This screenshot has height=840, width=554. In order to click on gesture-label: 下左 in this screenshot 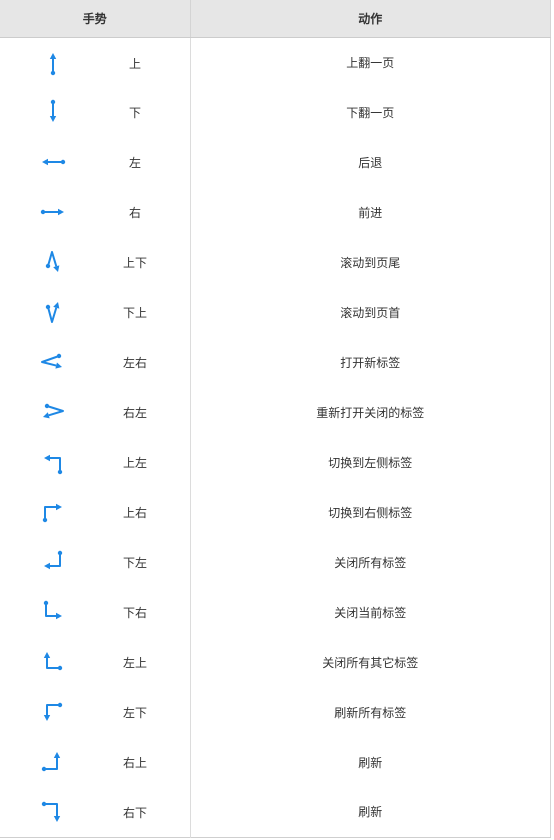, I will do `click(134, 563)`.